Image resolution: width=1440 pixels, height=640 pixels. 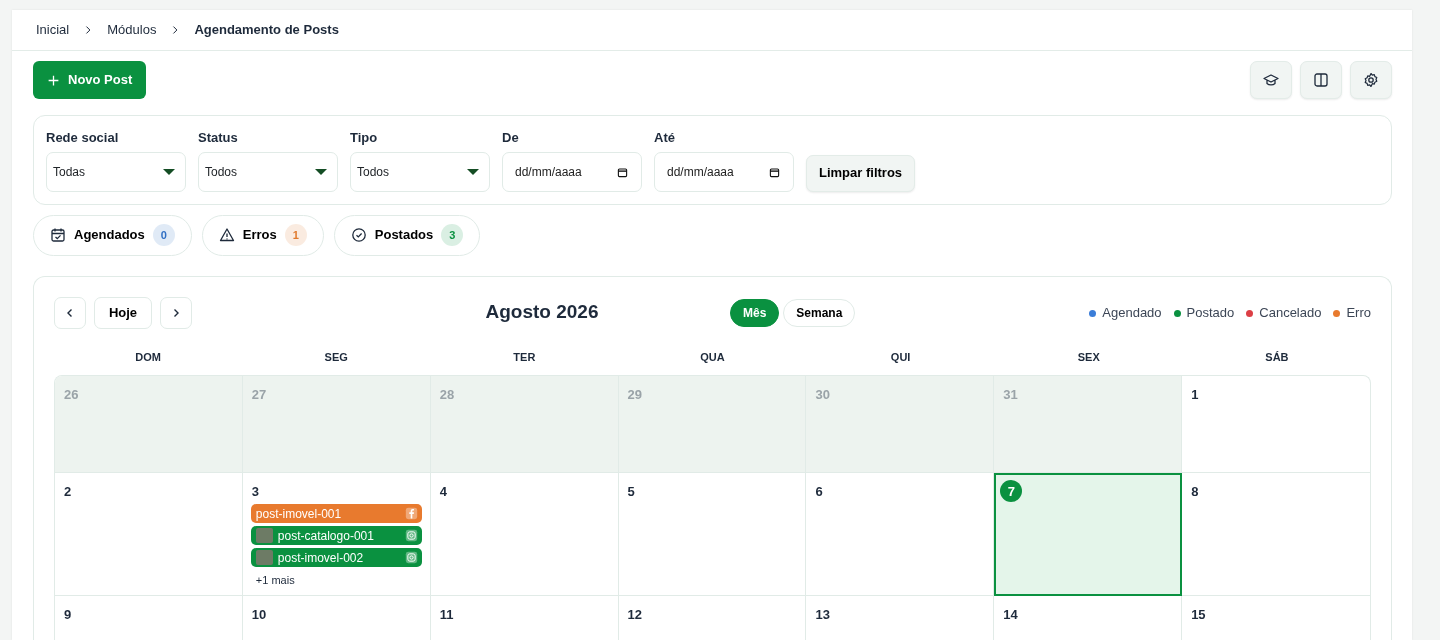 I want to click on legend-label: Postado, so click(x=1210, y=312).